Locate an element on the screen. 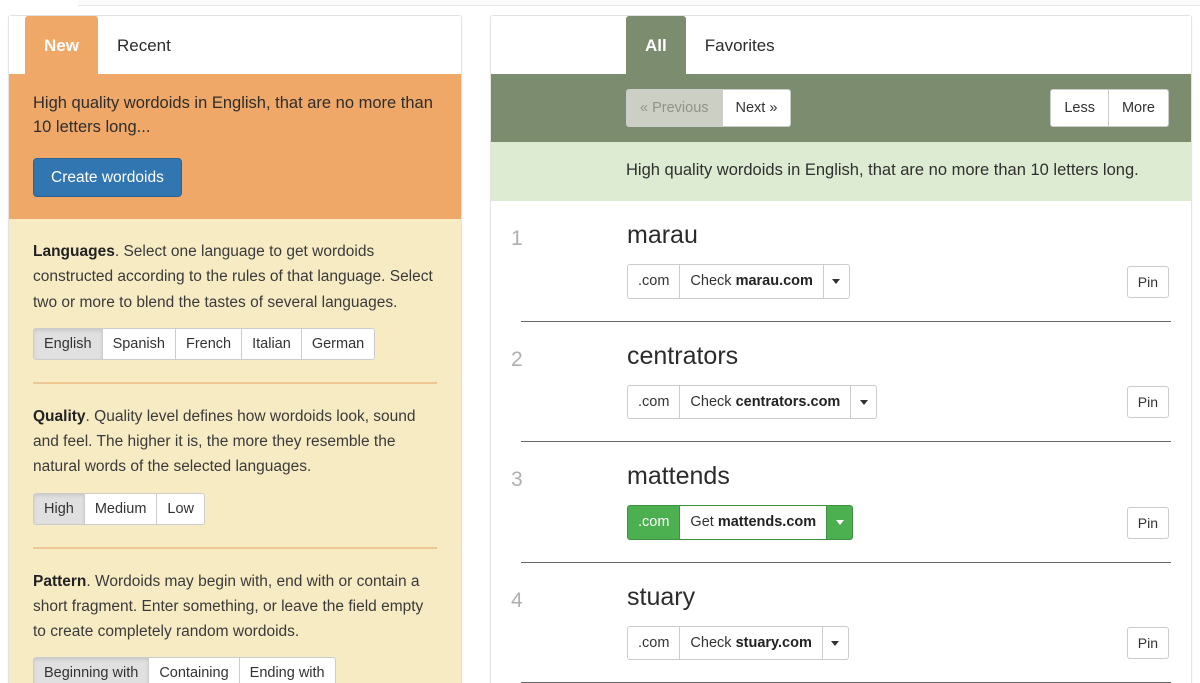  result-index: 1 is located at coordinates (517, 239).